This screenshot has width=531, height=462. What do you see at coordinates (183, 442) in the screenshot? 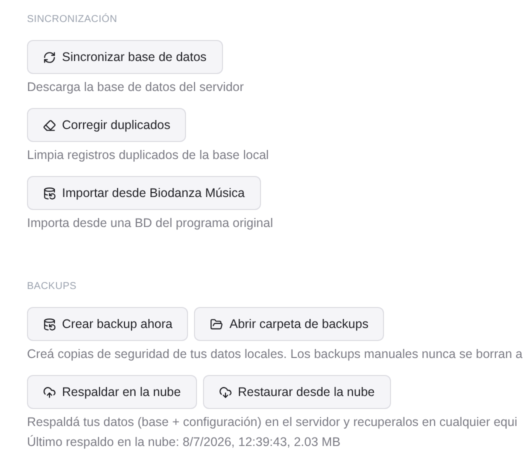
I see `description-text: Último respaldo en la nube: 8/7/2026, 12:39:43, 2.03 MB` at bounding box center [183, 442].